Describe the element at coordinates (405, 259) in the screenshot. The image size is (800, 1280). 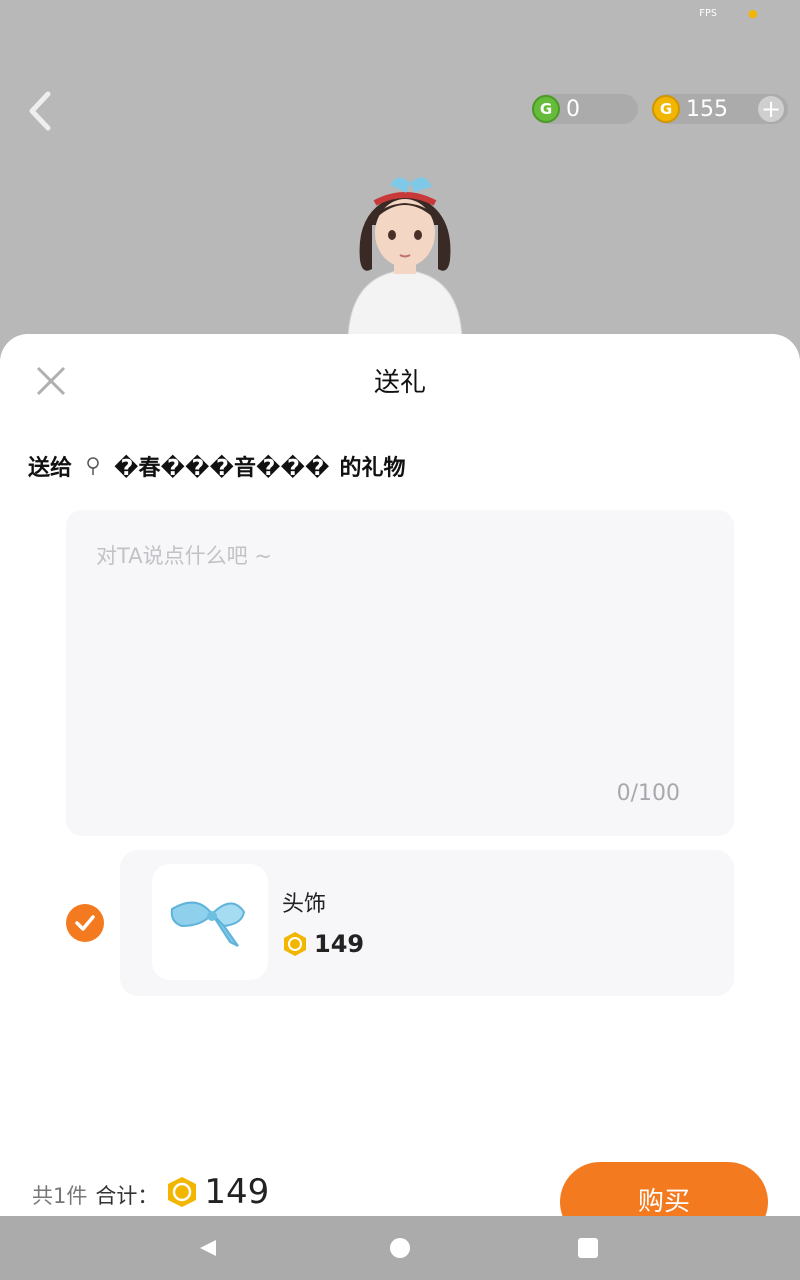
I see `character-avatar` at that location.